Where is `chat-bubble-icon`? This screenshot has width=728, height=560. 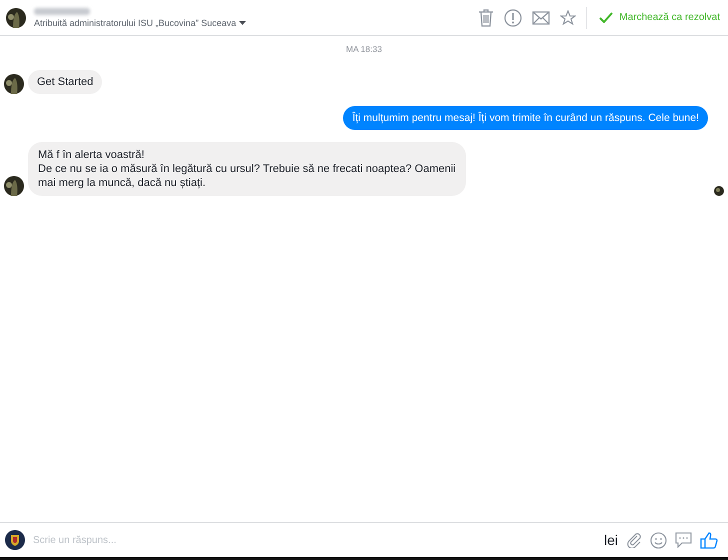 chat-bubble-icon is located at coordinates (683, 540).